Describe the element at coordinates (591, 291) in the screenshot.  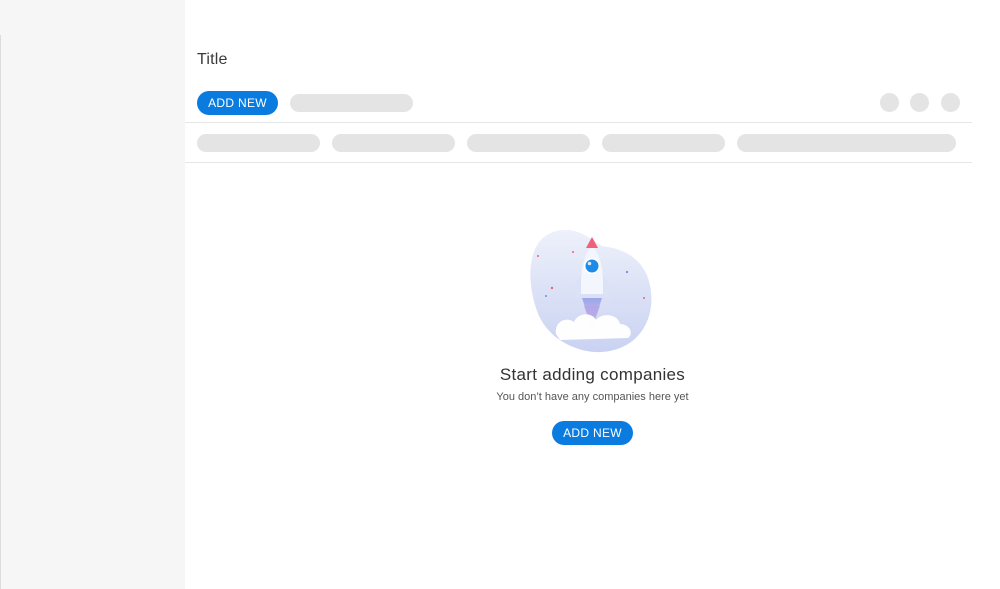
I see `rocket-launch-icon` at that location.